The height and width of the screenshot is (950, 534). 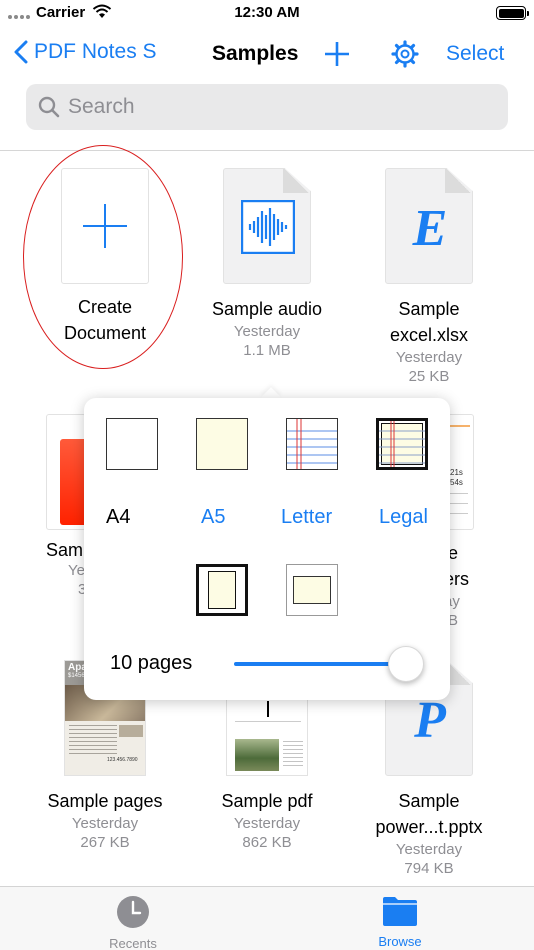 I want to click on search-input: Search, so click(x=267, y=107).